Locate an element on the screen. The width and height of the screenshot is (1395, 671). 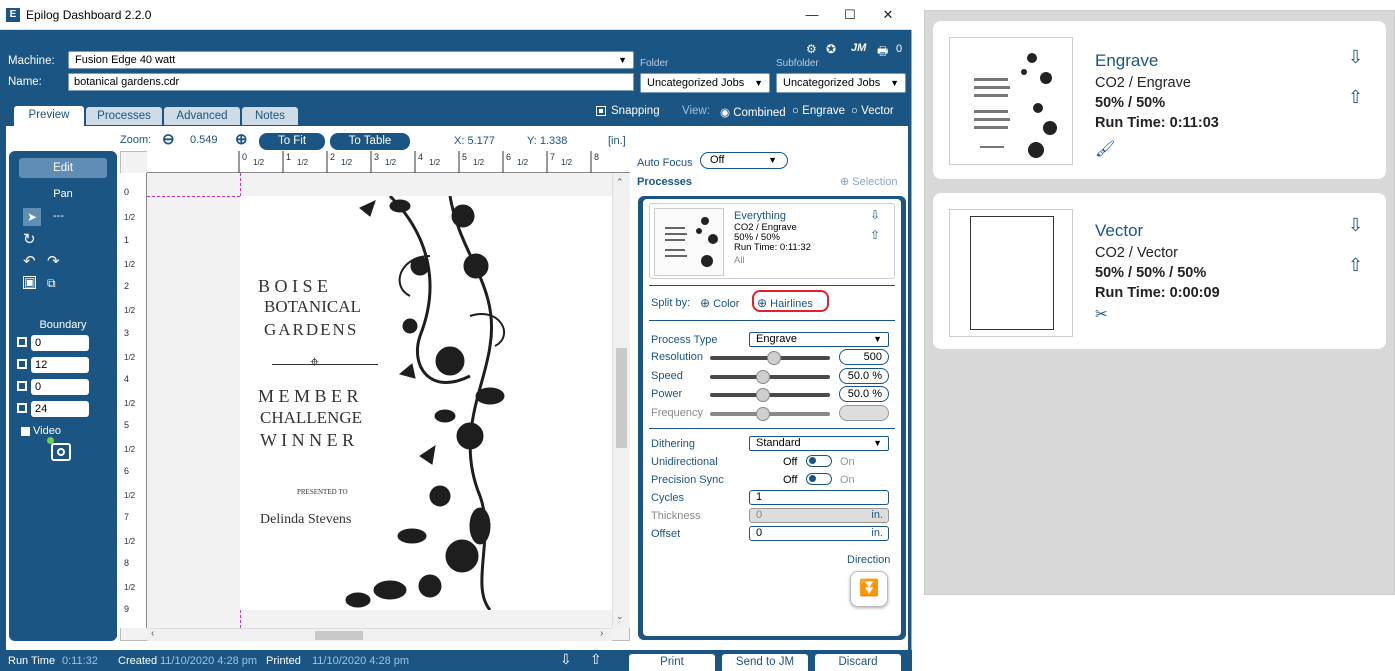
view-engrave-radio: ○ Engrave is located at coordinates (818, 111).